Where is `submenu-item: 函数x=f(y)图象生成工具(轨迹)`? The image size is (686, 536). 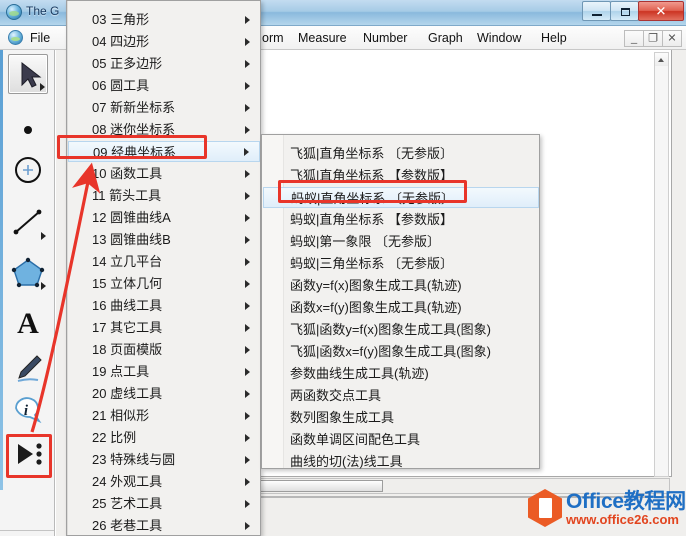 submenu-item: 函数x=f(y)图象生成工具(轨迹) is located at coordinates (401, 307).